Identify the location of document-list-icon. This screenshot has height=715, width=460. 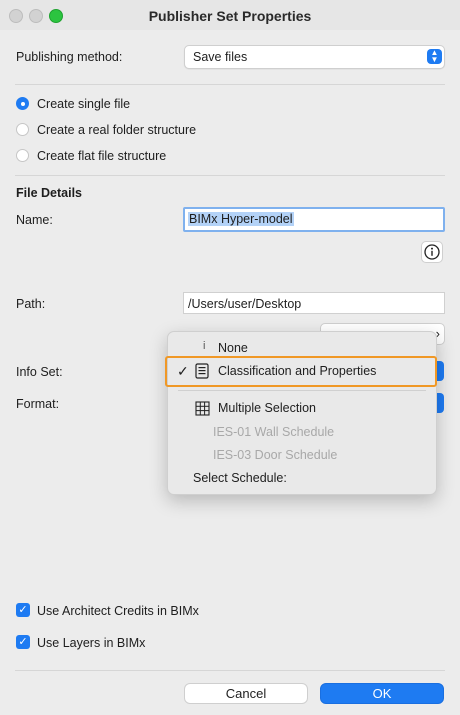
(202, 371).